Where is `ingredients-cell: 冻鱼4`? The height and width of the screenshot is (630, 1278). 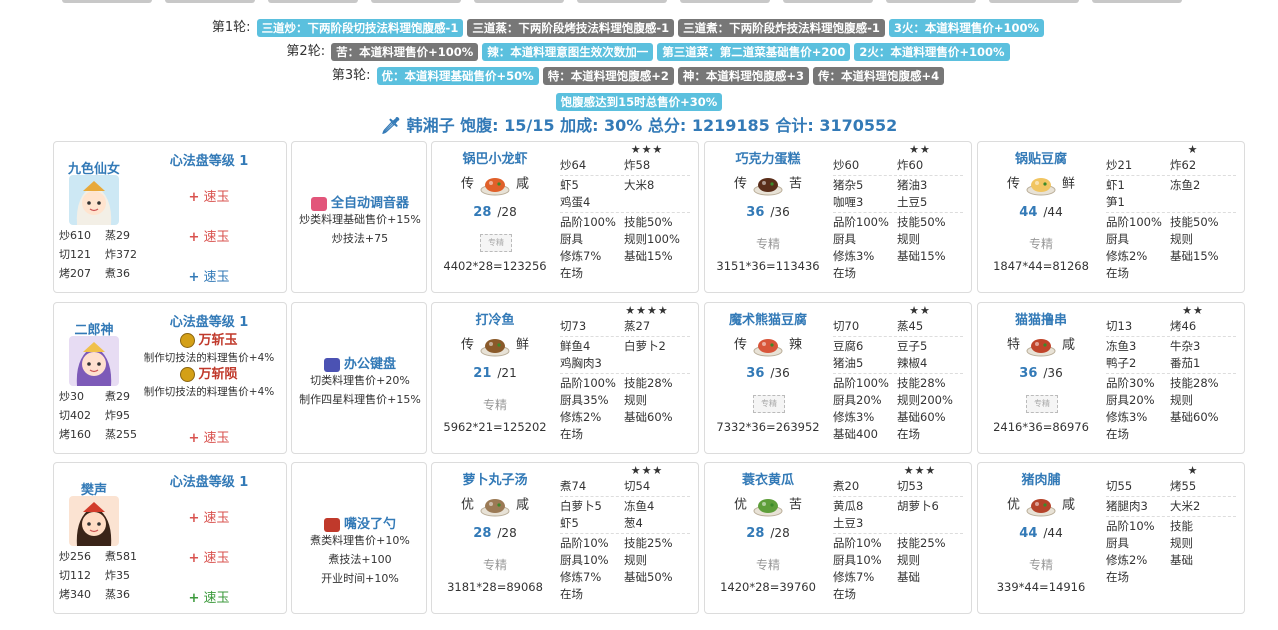
ingredients-cell: 冻鱼4 is located at coordinates (639, 506).